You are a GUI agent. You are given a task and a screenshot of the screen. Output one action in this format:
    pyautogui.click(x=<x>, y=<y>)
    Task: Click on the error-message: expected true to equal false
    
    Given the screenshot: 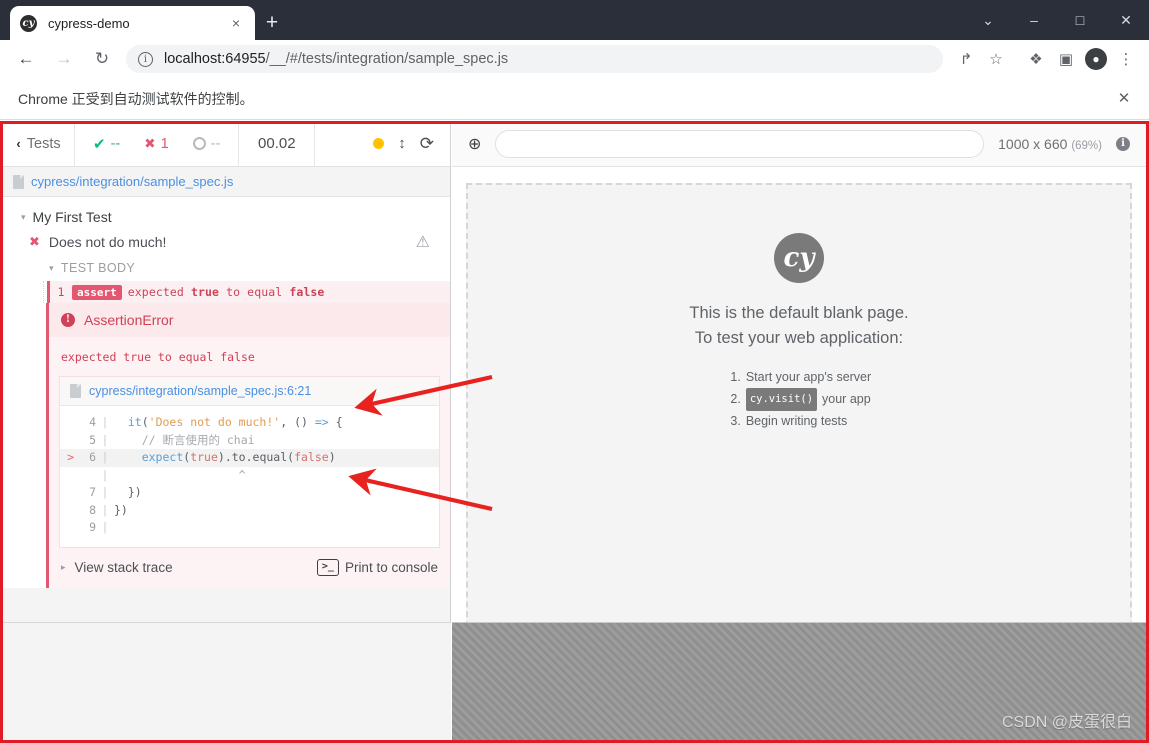 What is the action you would take?
    pyautogui.click(x=158, y=357)
    